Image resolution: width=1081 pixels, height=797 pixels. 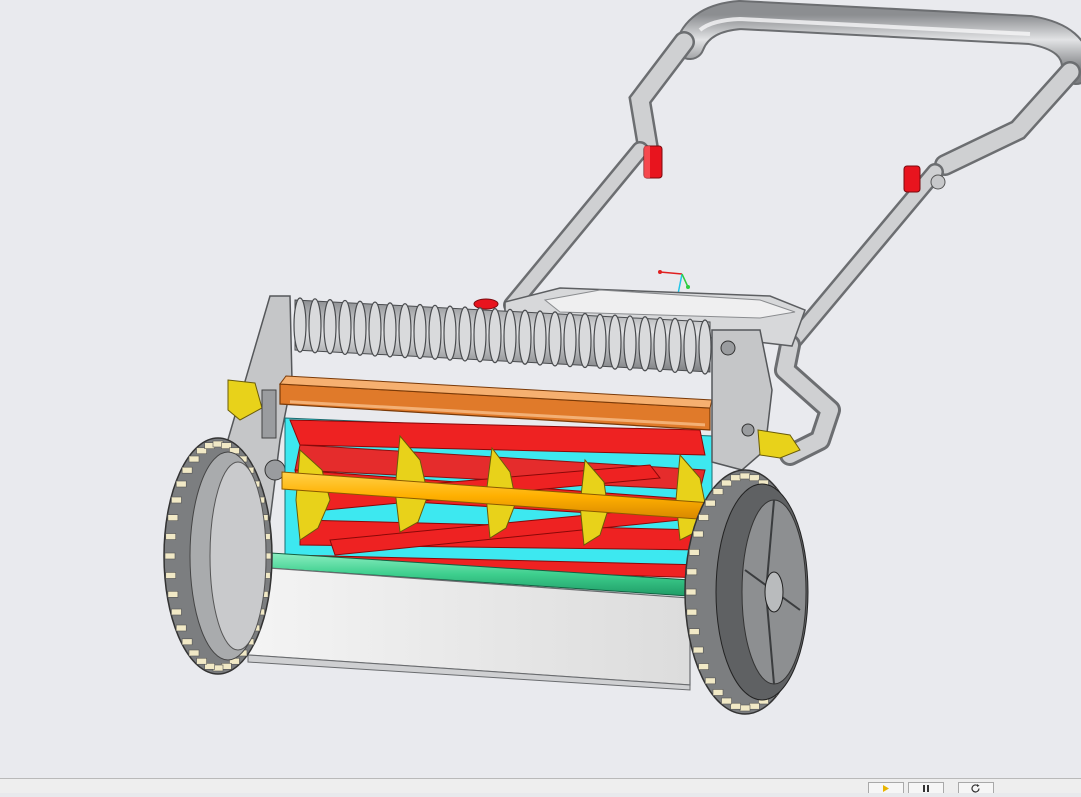 I want to click on axis-triad-icon, so click(x=674, y=282).